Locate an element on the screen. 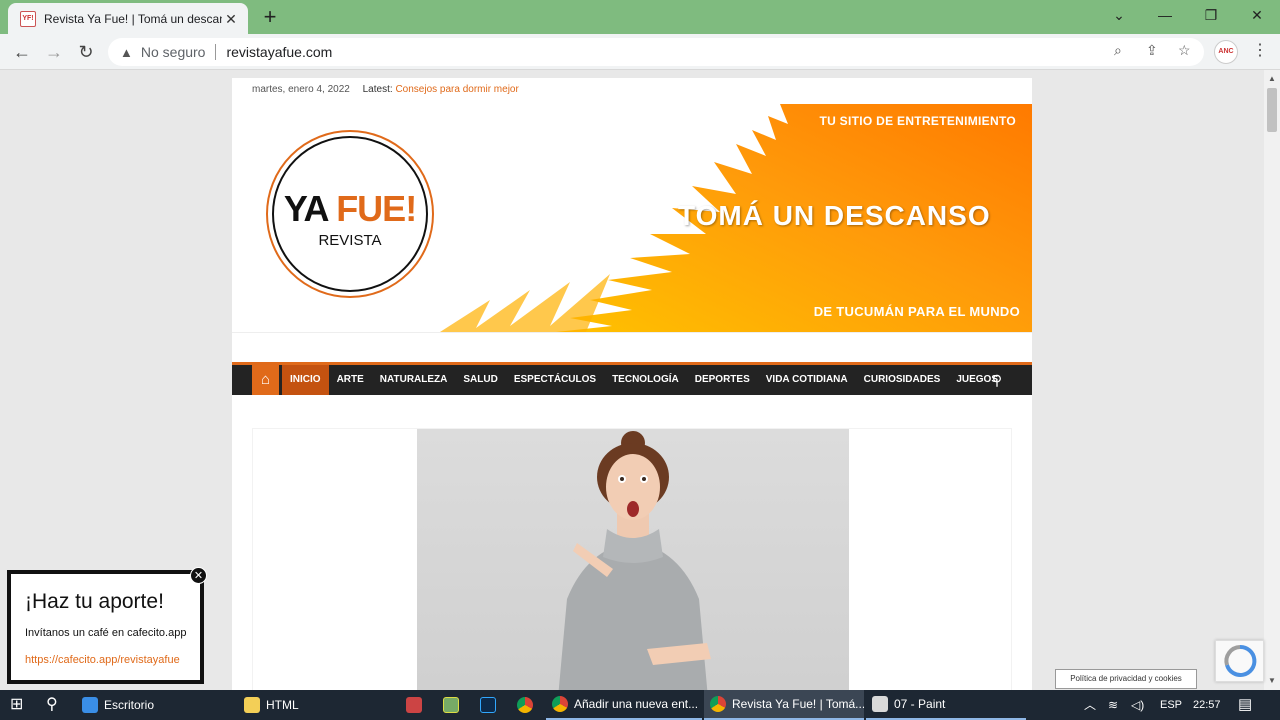 Image resolution: width=1280 pixels, height=720 pixels. wifi-icon: ≋ is located at coordinates (1113, 705).